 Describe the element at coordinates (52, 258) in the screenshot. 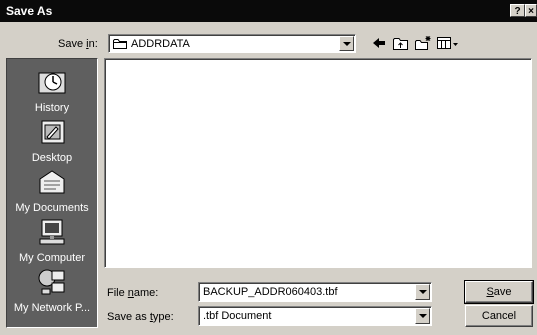

I see `place-label: My Computer` at that location.